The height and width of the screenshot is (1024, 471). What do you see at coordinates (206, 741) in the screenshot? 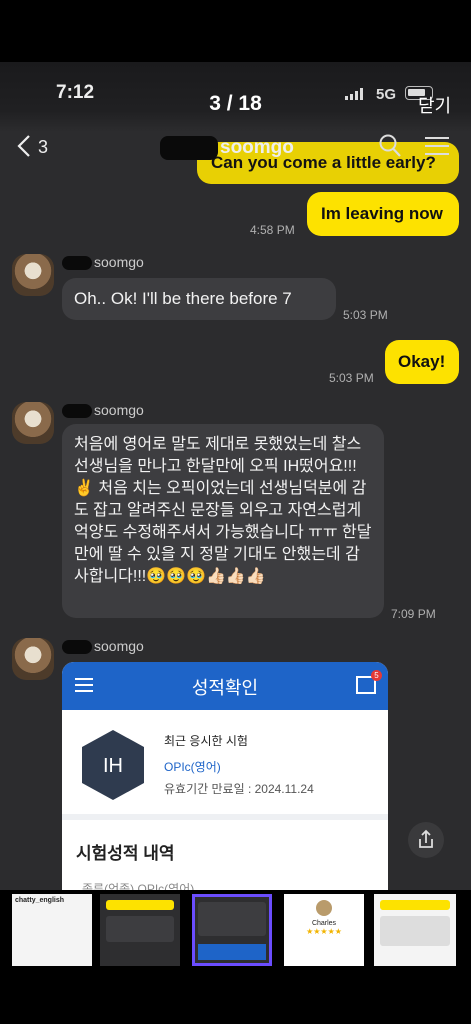
I see `recent-test-label: 최근 응시한 시험` at bounding box center [206, 741].